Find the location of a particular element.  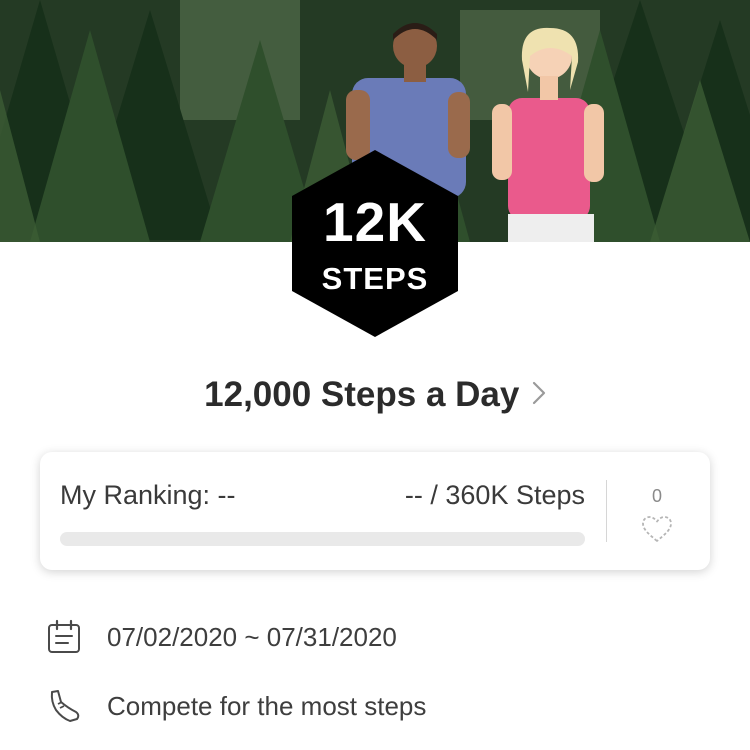

challenge-title: 12,000 Steps a Day is located at coordinates (361, 394).